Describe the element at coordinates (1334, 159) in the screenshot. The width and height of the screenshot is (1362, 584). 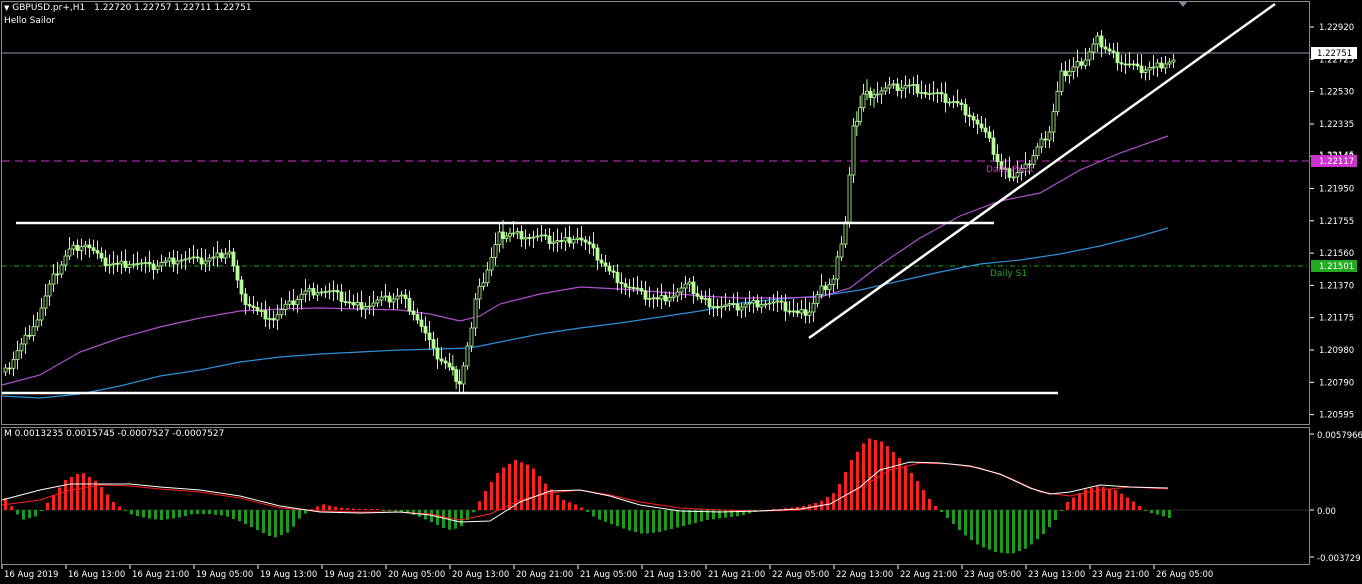
I see `pivot-price-tag: 1.22145 1.22117` at that location.